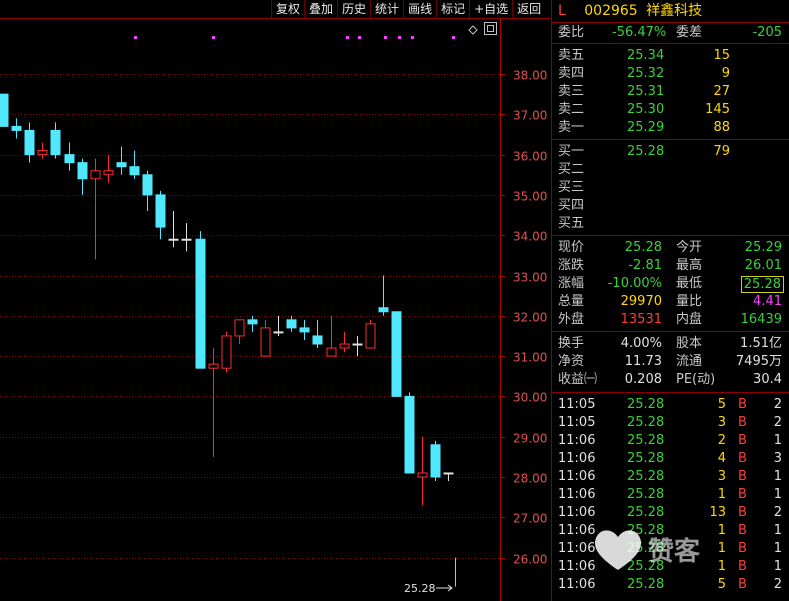 This screenshot has width=789, height=601. What do you see at coordinates (646, 55) in the screenshot?
I see `ask-price: 25.34` at bounding box center [646, 55].